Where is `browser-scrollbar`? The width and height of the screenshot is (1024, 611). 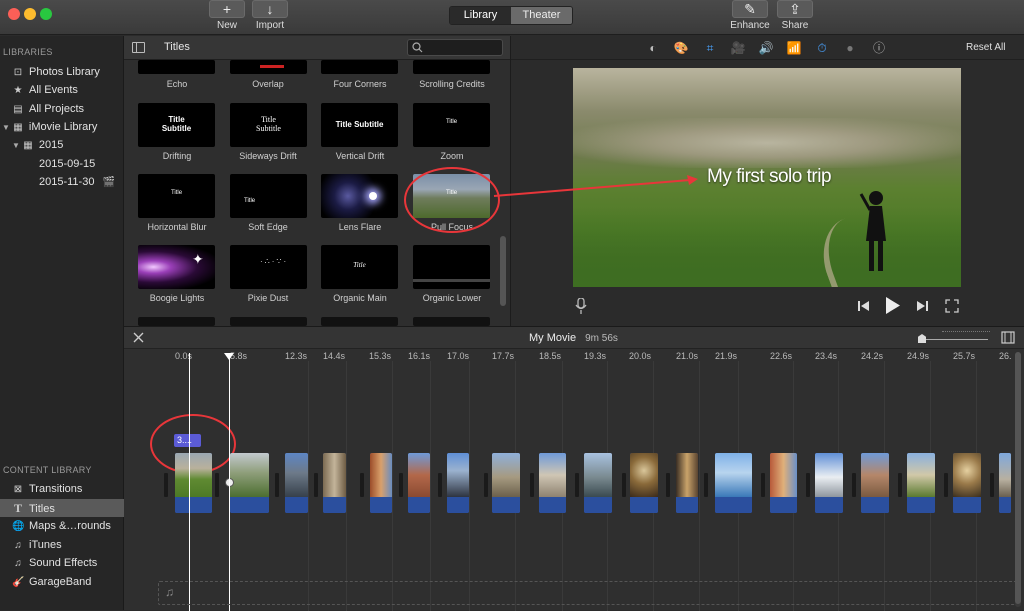 browser-scrollbar is located at coordinates (503, 271).